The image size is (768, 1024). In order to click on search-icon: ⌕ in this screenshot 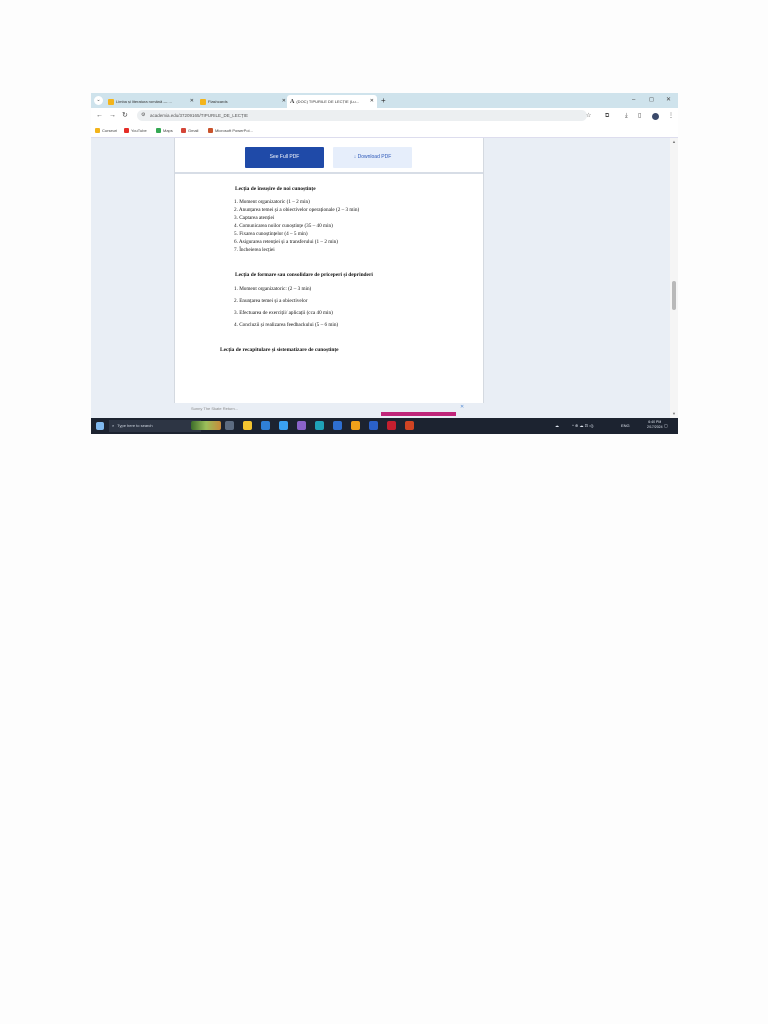, I will do `click(113, 425)`.